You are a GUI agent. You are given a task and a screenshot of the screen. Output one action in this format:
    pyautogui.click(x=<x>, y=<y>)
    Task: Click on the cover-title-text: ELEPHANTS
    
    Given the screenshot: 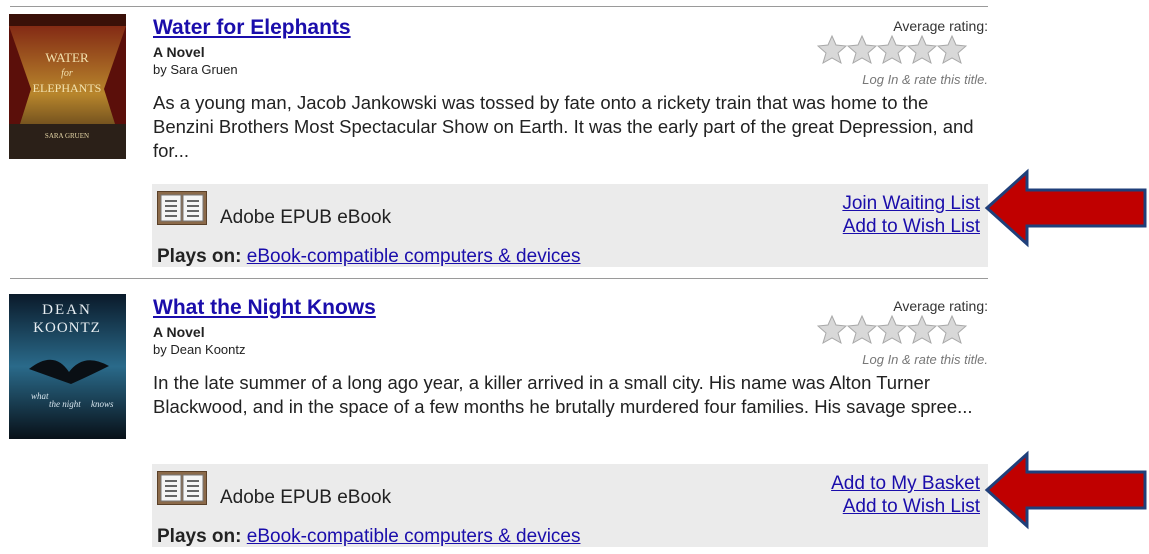 What is the action you would take?
    pyautogui.click(x=67, y=88)
    